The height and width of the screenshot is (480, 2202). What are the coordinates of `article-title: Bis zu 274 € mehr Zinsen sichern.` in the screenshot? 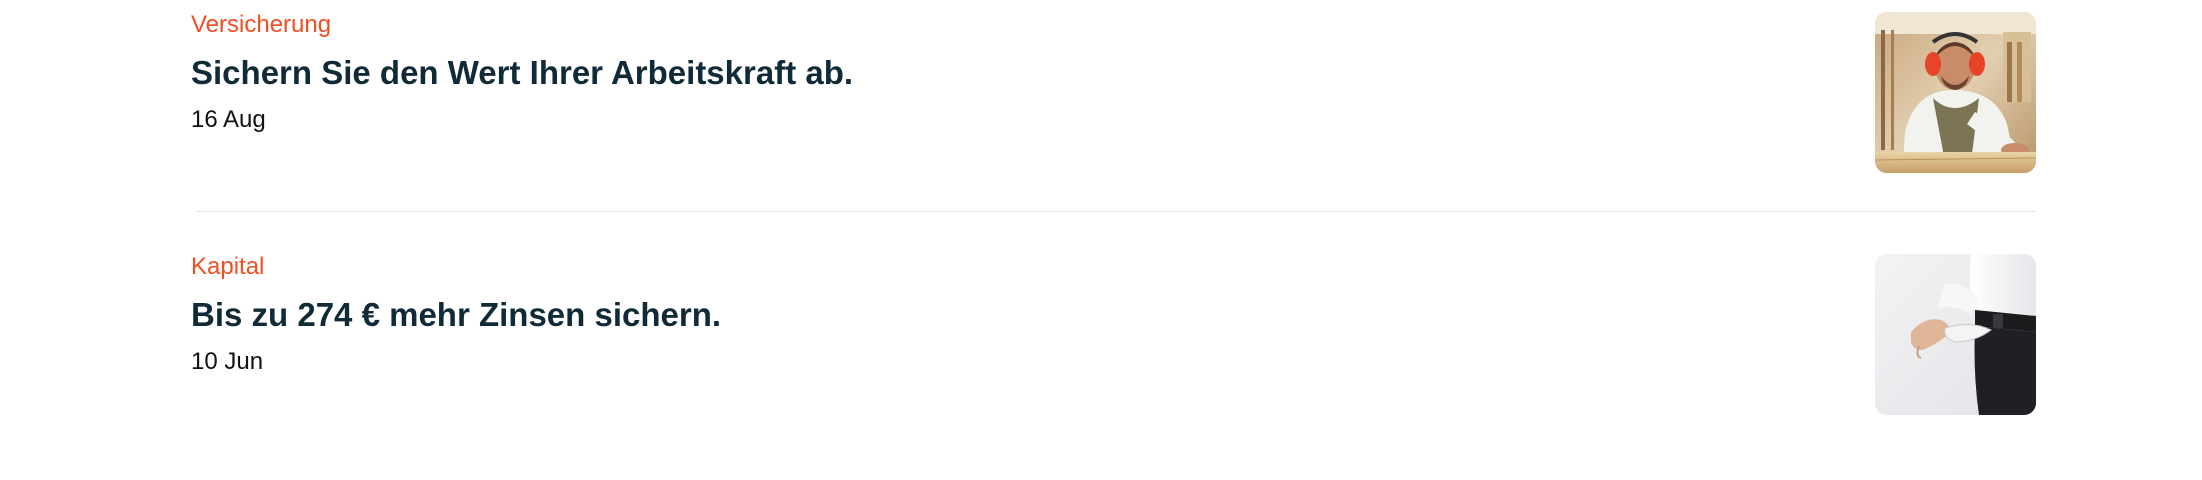 It's located at (456, 315).